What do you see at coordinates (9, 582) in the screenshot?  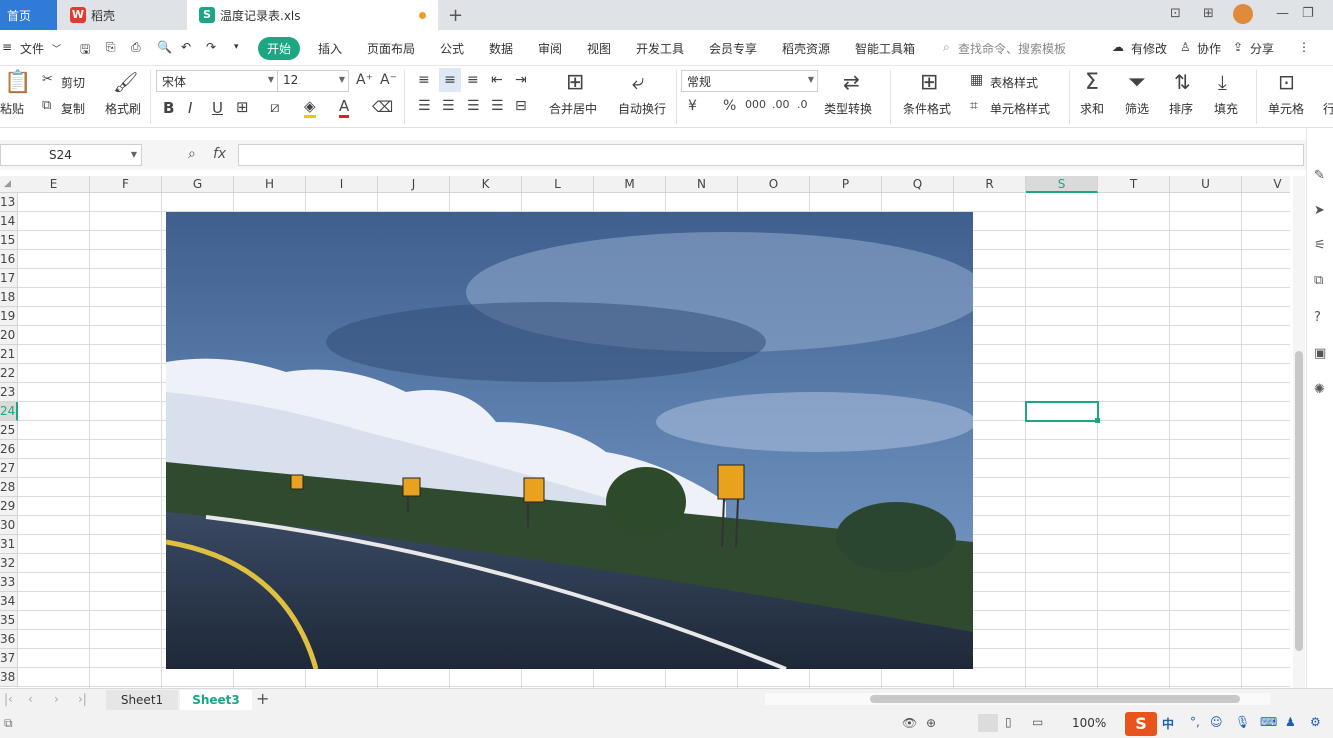 I see `row-header-33: 33` at bounding box center [9, 582].